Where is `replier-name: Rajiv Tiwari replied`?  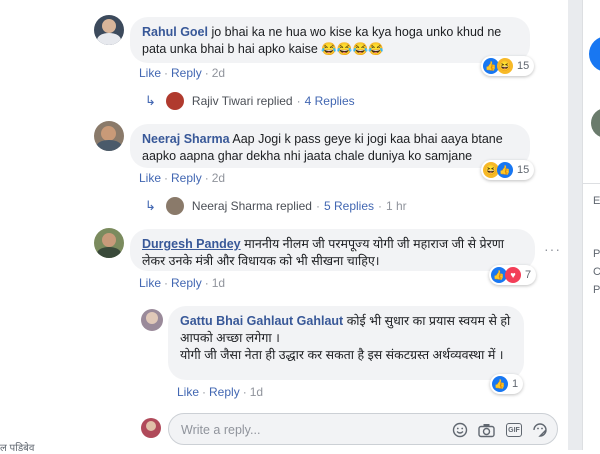 replier-name: Rajiv Tiwari replied is located at coordinates (242, 101).